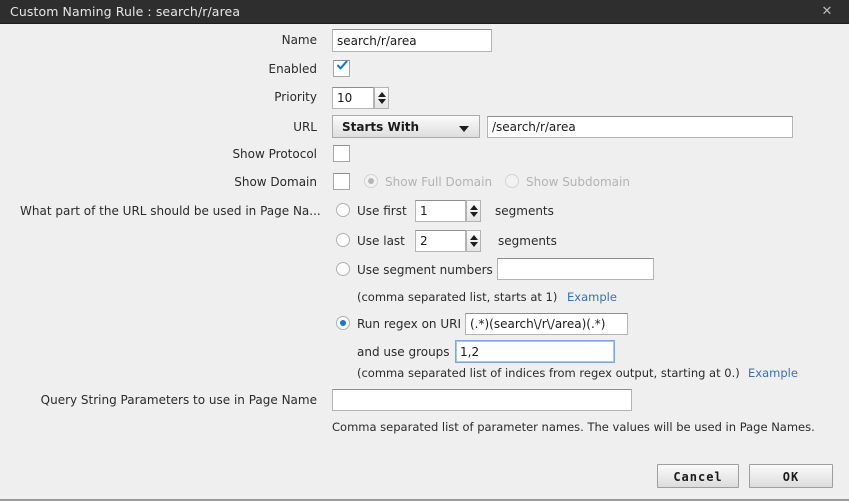 The image size is (849, 501). What do you see at coordinates (640, 127) in the screenshot?
I see `url-value-input` at bounding box center [640, 127].